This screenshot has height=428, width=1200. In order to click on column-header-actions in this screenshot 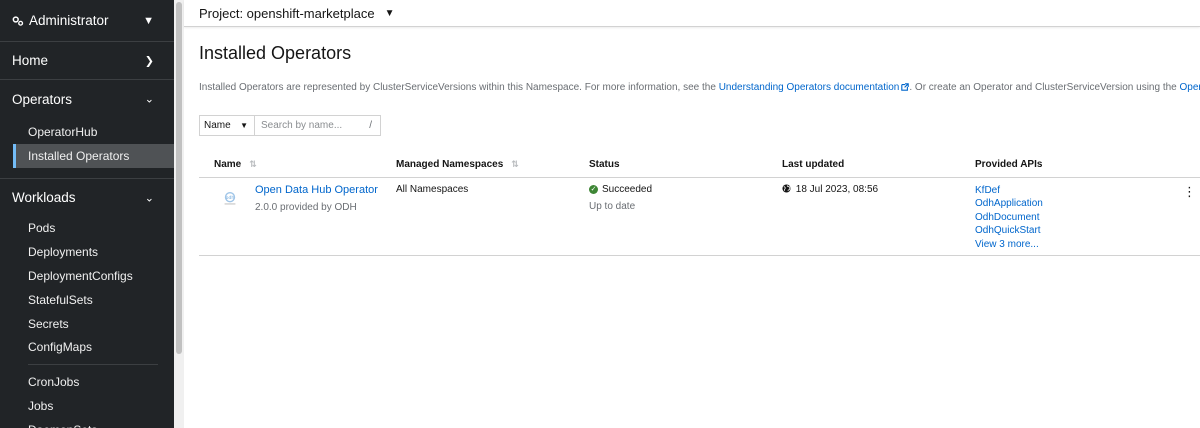, I will do `click(1182, 165)`.